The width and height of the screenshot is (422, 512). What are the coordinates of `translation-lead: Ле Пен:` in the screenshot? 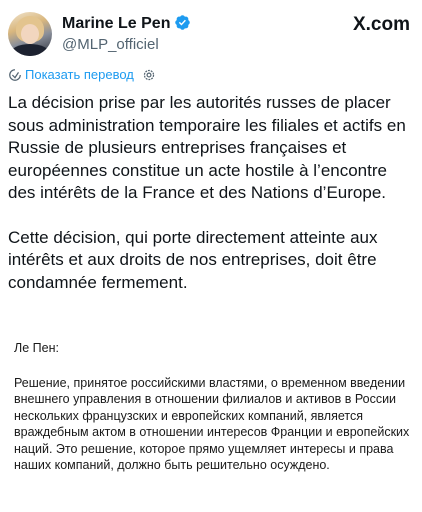 It's located at (36, 348).